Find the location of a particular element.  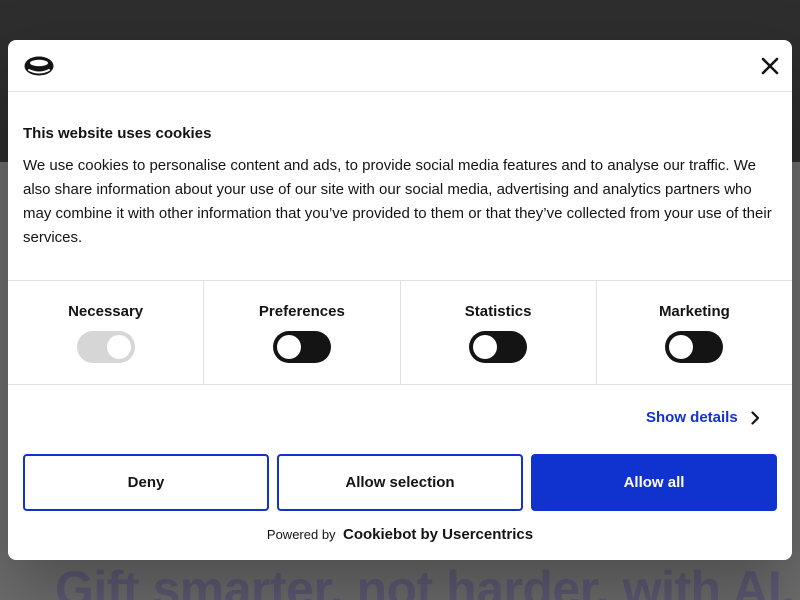

category-necessary: Necessary is located at coordinates (106, 332).